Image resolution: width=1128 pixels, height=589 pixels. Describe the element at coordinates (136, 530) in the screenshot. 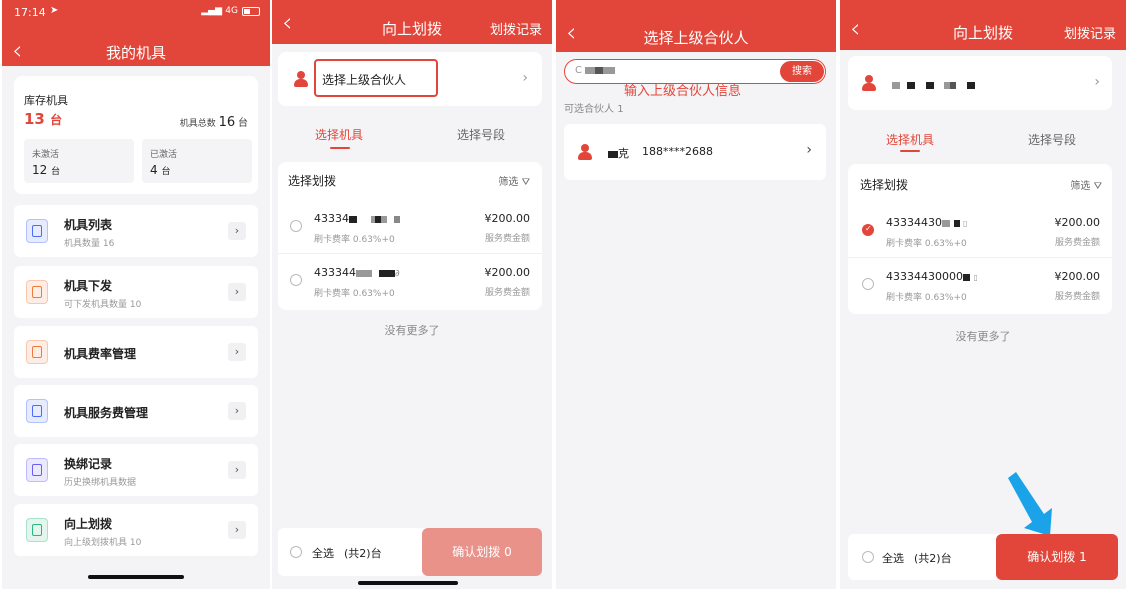

I see `menu-item: 向上划拨 向上级划拨机具 10 ›` at that location.